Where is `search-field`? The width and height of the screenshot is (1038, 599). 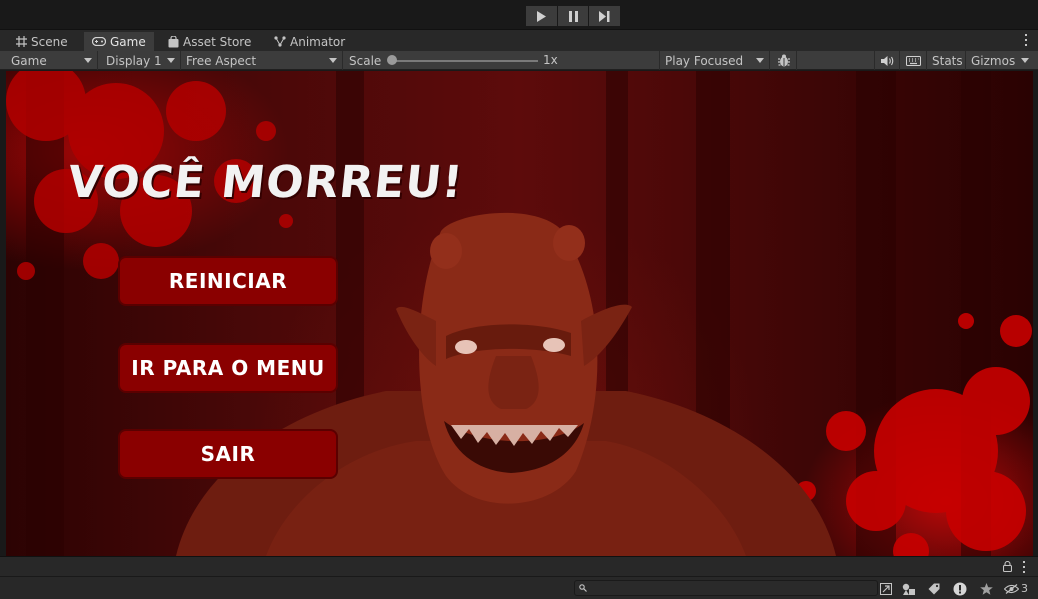 search-field is located at coordinates (726, 588).